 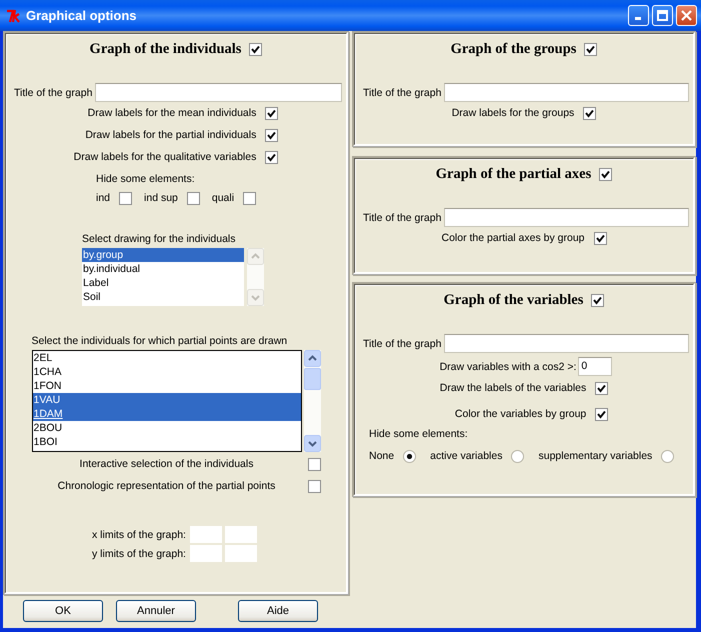 What do you see at coordinates (513, 49) in the screenshot?
I see `section-heading: Graph of the groups` at bounding box center [513, 49].